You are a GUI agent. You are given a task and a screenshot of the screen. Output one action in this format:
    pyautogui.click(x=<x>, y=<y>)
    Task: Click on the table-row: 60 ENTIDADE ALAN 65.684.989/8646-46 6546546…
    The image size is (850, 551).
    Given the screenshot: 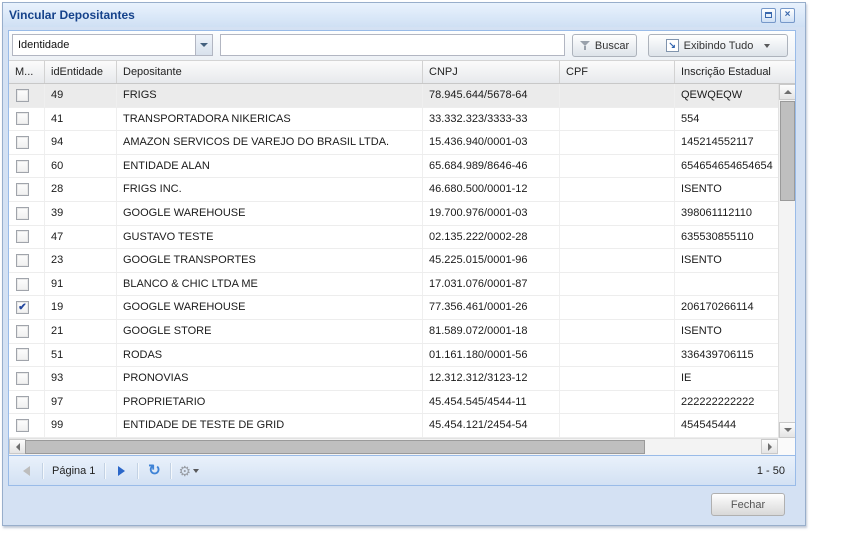 What is the action you would take?
    pyautogui.click(x=393, y=166)
    